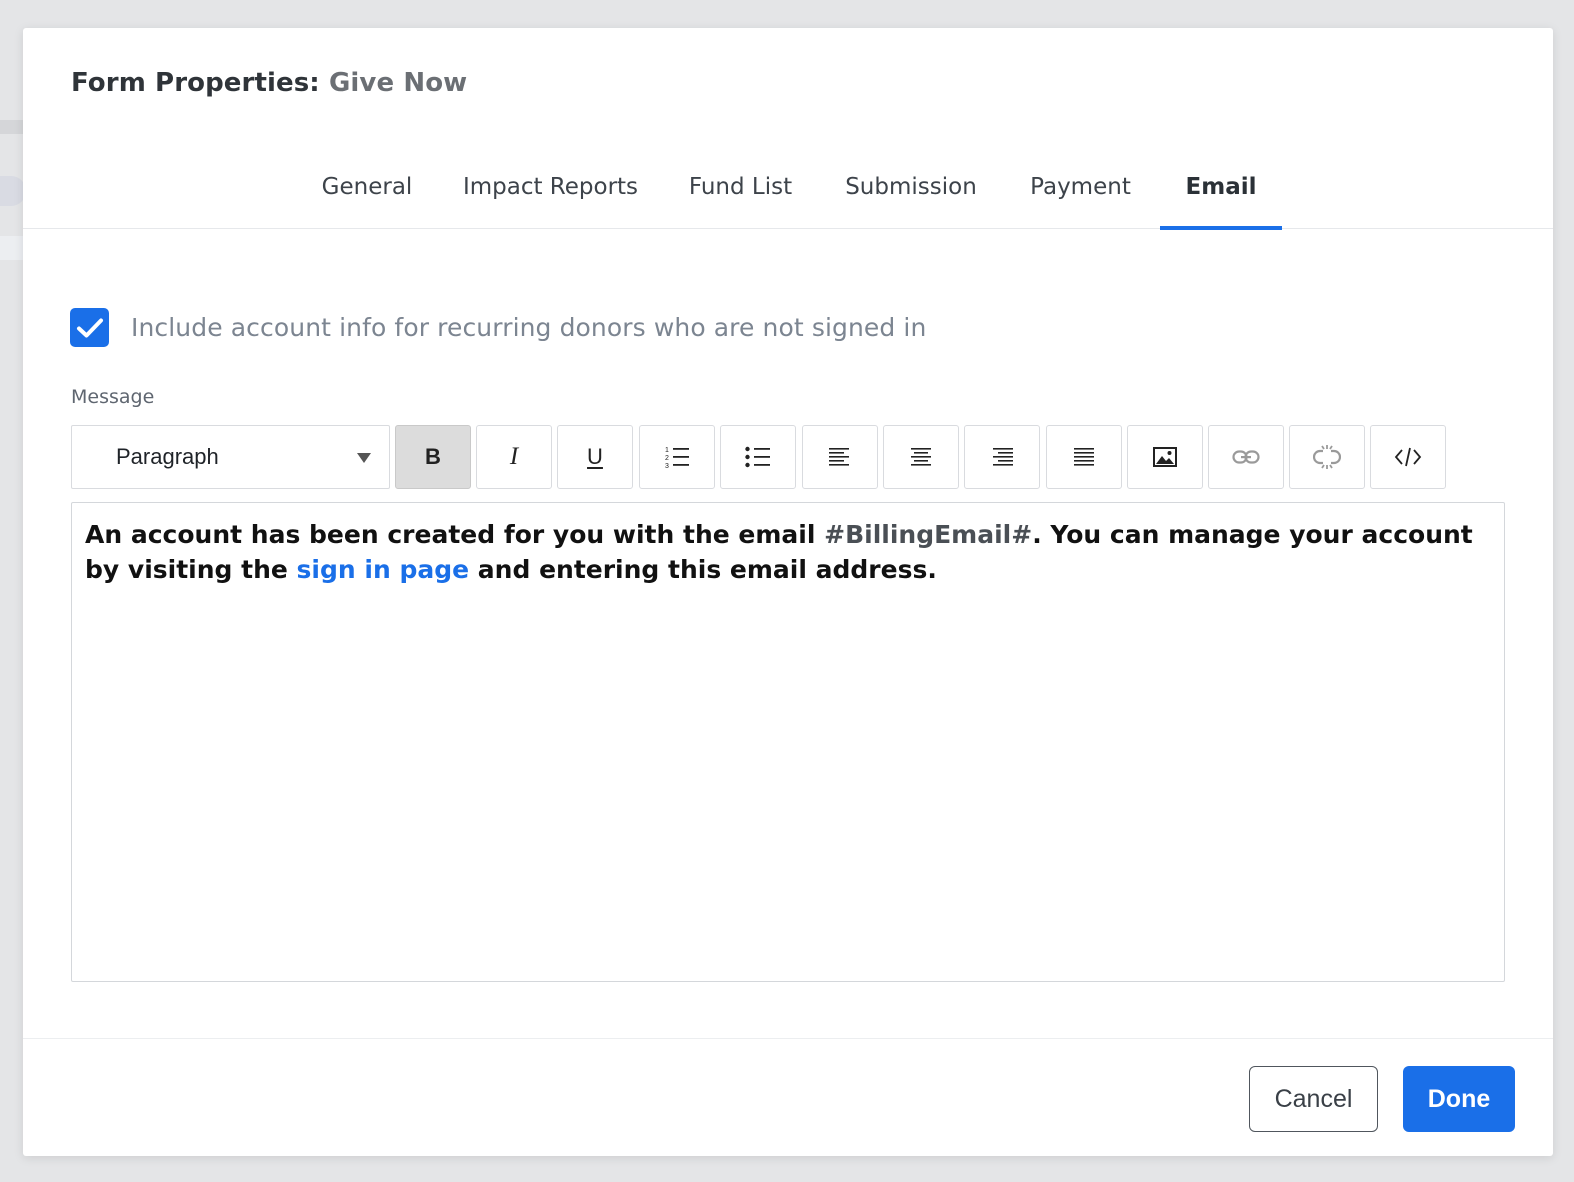 The image size is (1574, 1182). I want to click on italic-icon: I, so click(514, 456).